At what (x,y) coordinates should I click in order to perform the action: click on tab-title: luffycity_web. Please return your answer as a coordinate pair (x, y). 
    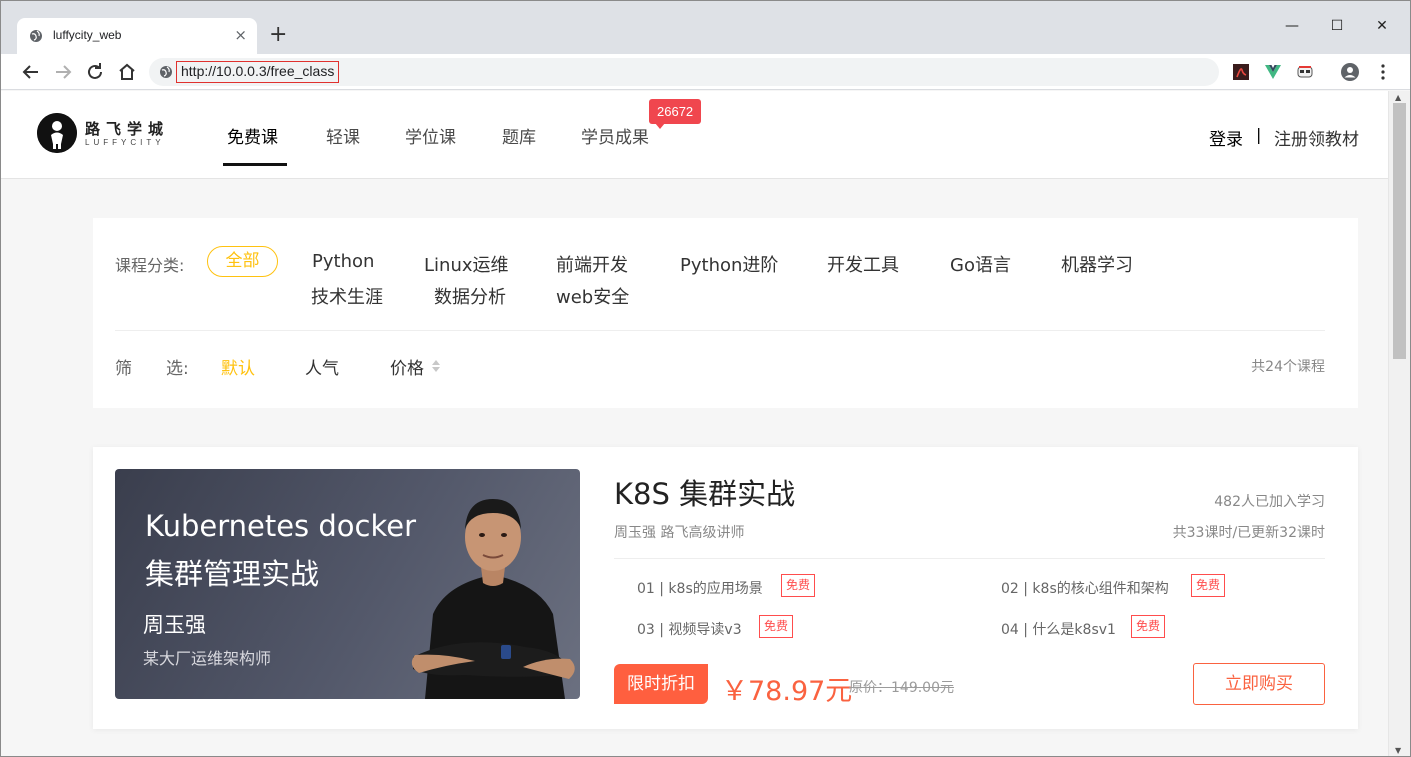
    Looking at the image, I should click on (87, 35).